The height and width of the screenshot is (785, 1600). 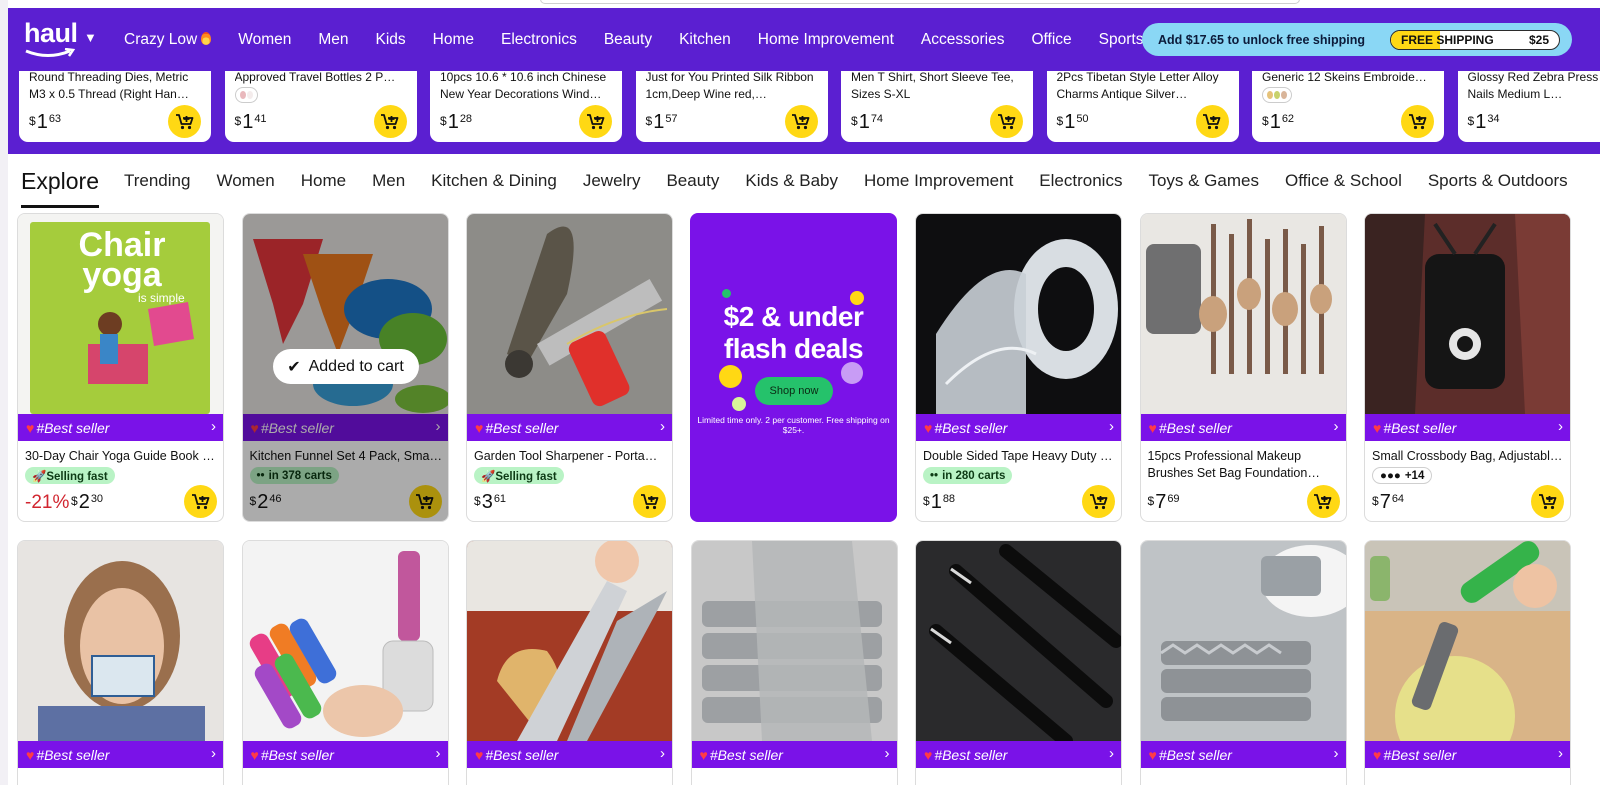 What do you see at coordinates (494, 181) in the screenshot?
I see `tab-kitchen-dining: Kitchen & Dining` at bounding box center [494, 181].